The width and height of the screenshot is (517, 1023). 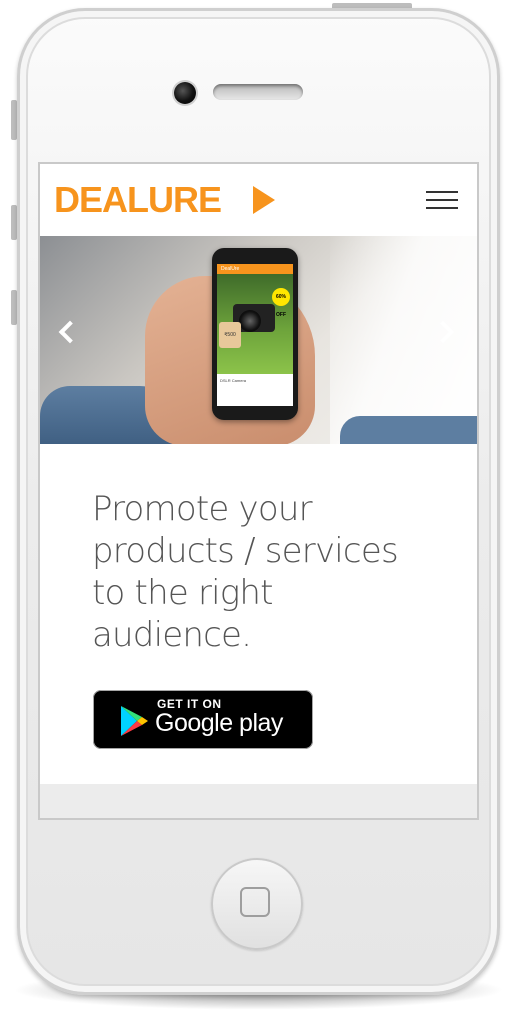 I want to click on price-tag: ₹500, so click(x=230, y=335).